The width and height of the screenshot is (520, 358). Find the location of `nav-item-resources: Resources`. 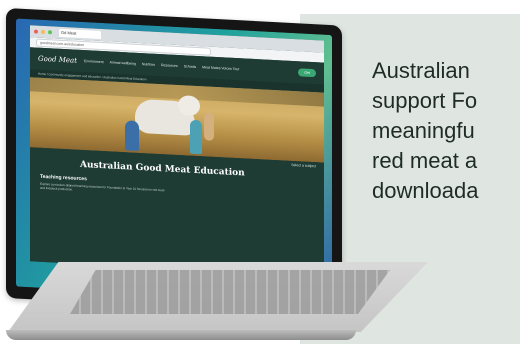

nav-item-resources: Resources is located at coordinates (169, 65).